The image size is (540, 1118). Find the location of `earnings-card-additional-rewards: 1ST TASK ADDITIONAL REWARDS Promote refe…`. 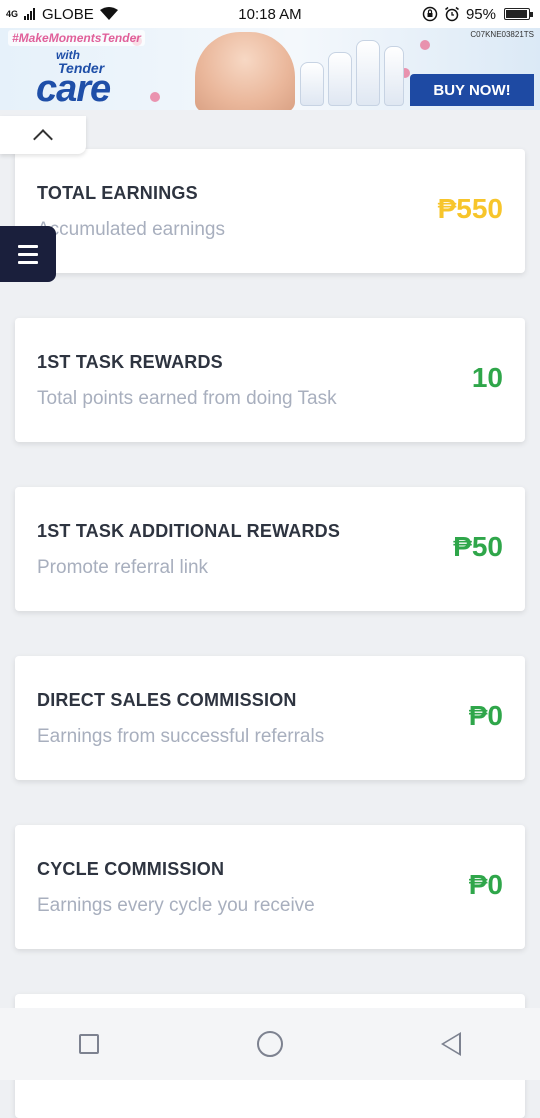

earnings-card-additional-rewards: 1ST TASK ADDITIONAL REWARDS Promote refe… is located at coordinates (270, 549).